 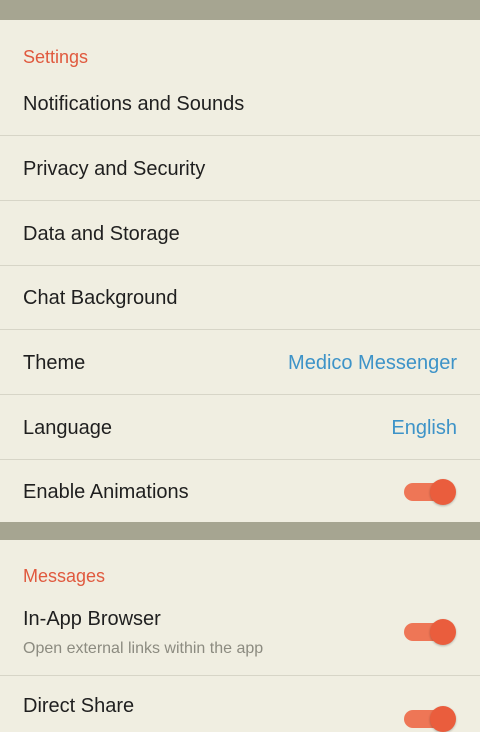 What do you see at coordinates (143, 648) in the screenshot?
I see `messages-item-subtitle: Open external links within the app` at bounding box center [143, 648].